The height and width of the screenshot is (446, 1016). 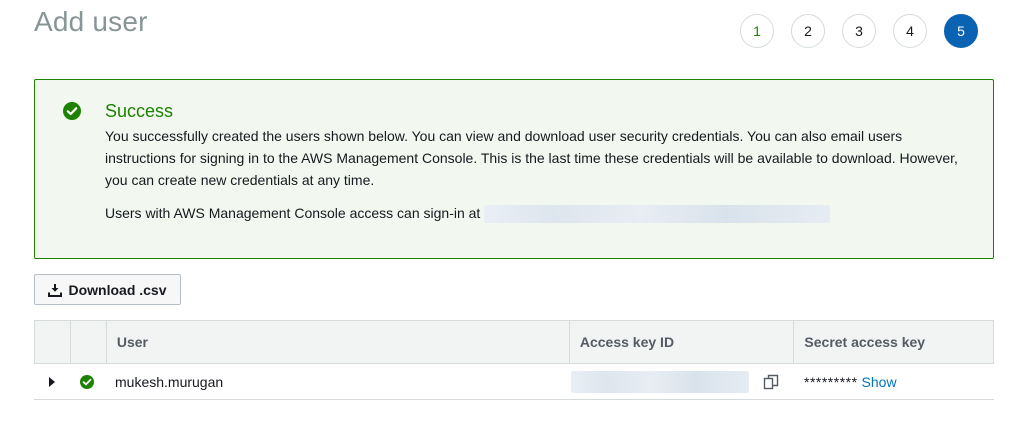 I want to click on step-5: 5, so click(x=961, y=31).